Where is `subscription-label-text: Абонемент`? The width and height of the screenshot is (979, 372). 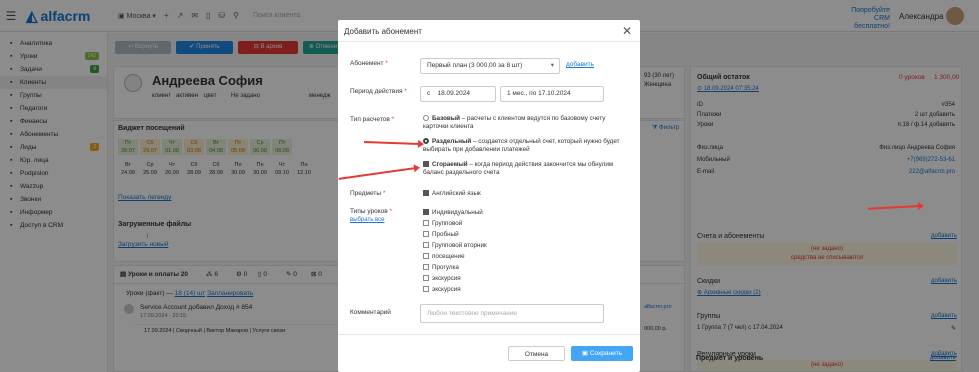
subscription-label-text: Абонемент is located at coordinates (367, 63).